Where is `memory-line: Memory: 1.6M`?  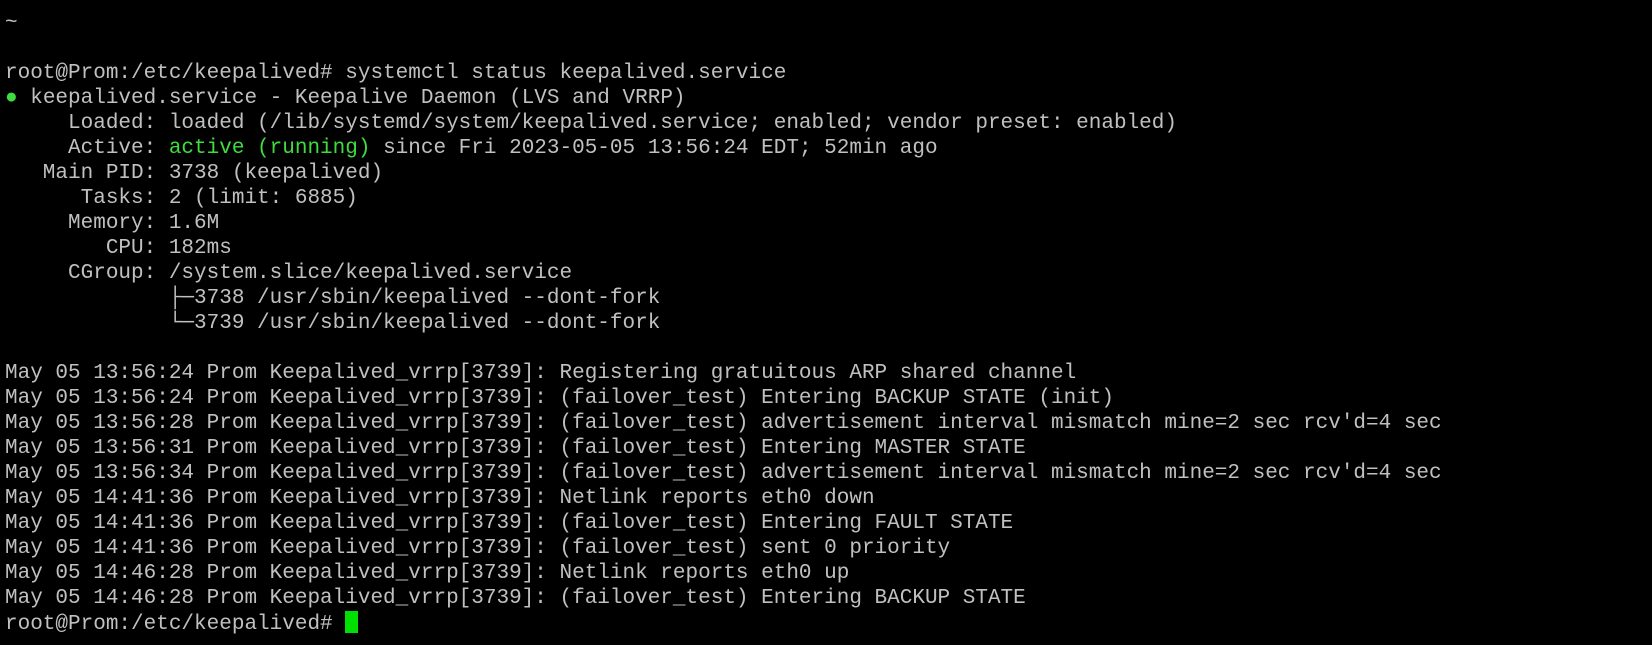 memory-line: Memory: 1.6M is located at coordinates (112, 223).